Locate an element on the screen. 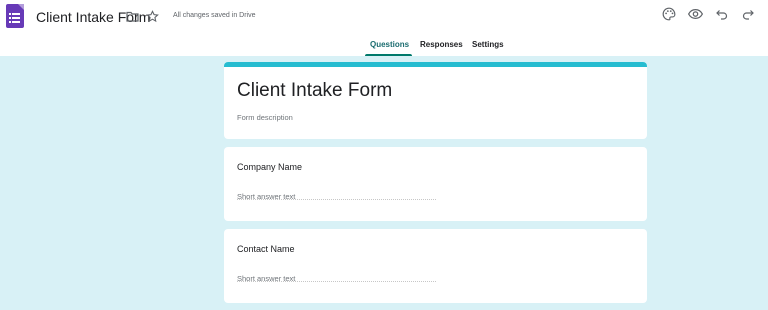  tab-questions: Questions is located at coordinates (389, 44).